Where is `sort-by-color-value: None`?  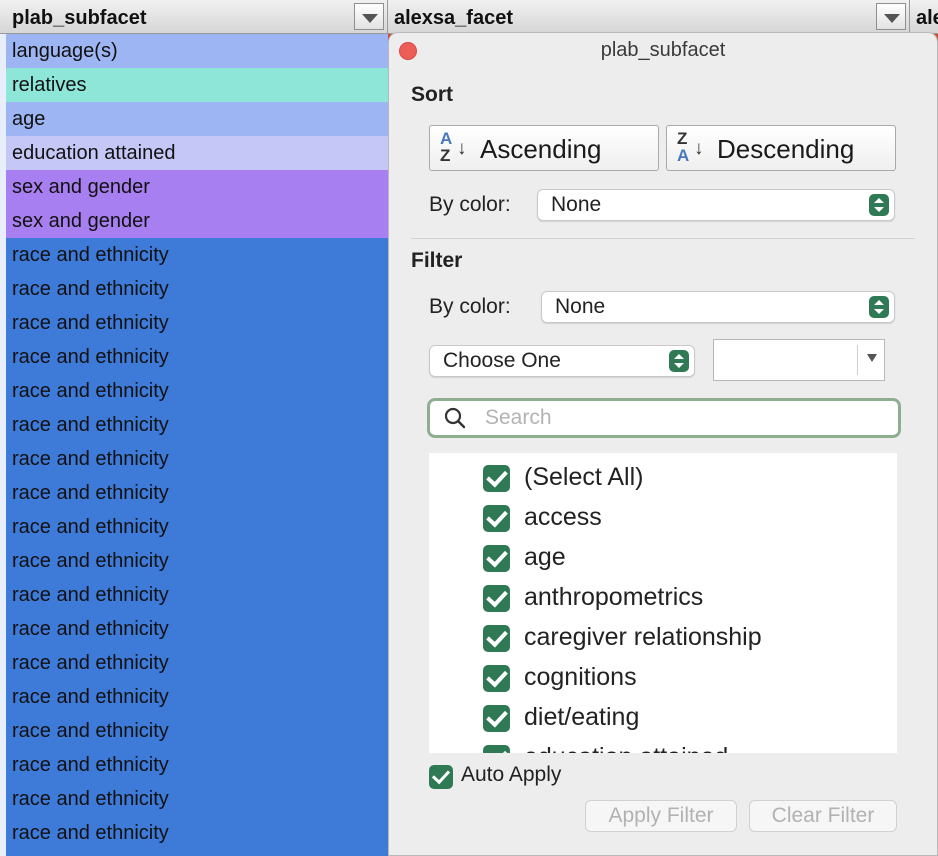 sort-by-color-value: None is located at coordinates (576, 204).